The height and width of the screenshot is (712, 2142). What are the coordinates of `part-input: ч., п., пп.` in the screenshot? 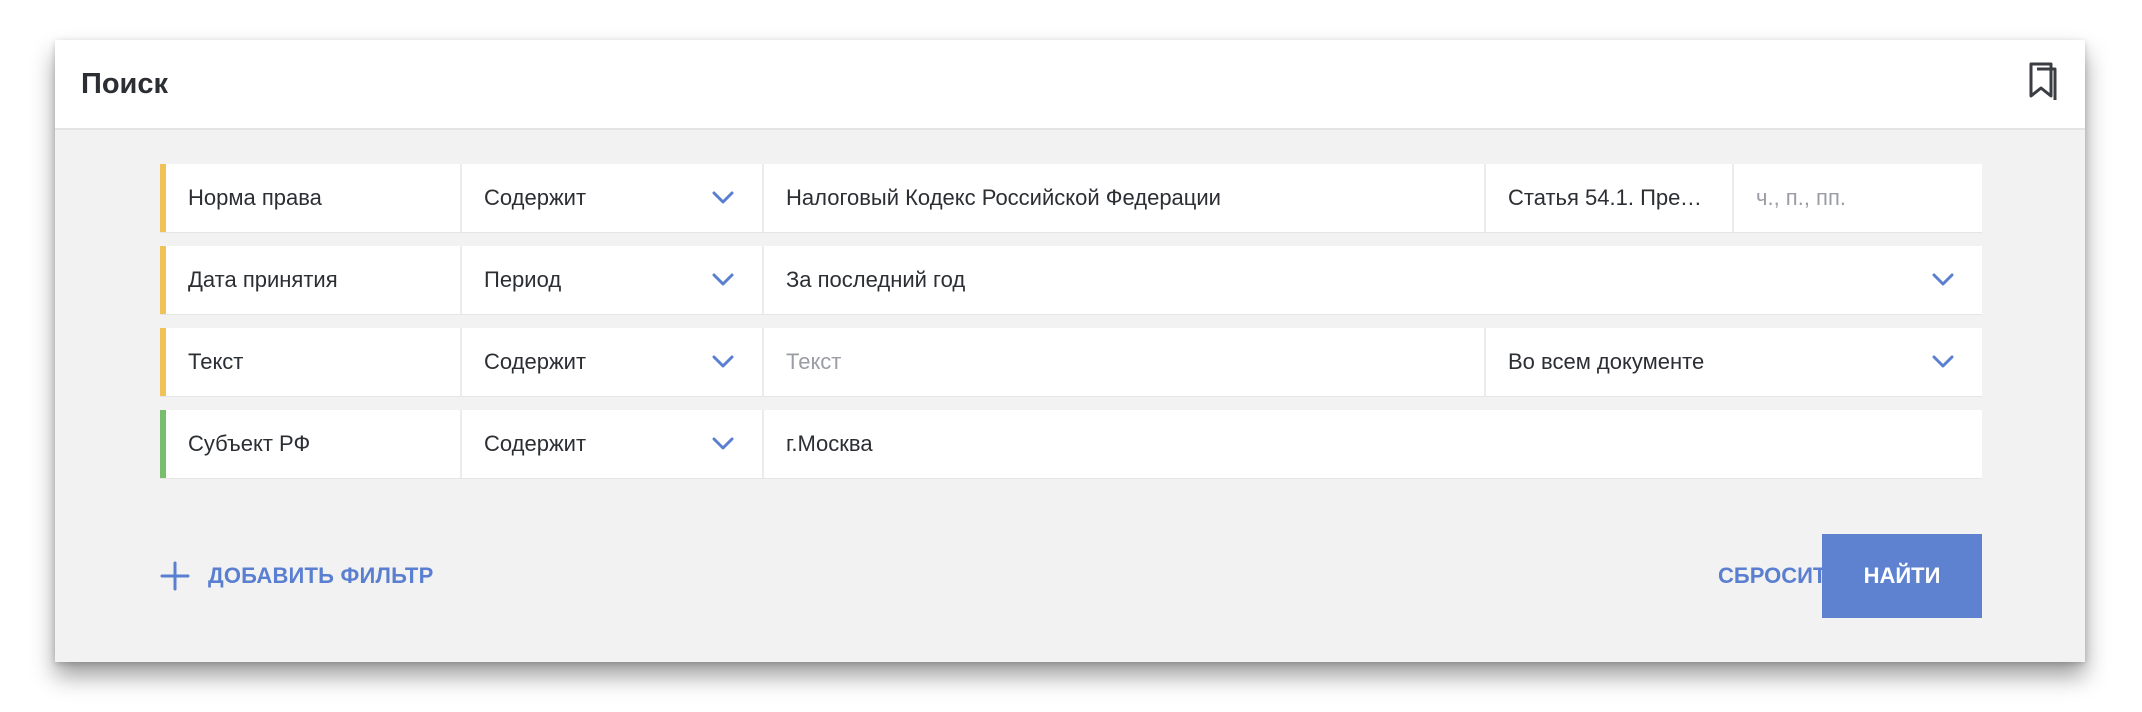 It's located at (1858, 198).